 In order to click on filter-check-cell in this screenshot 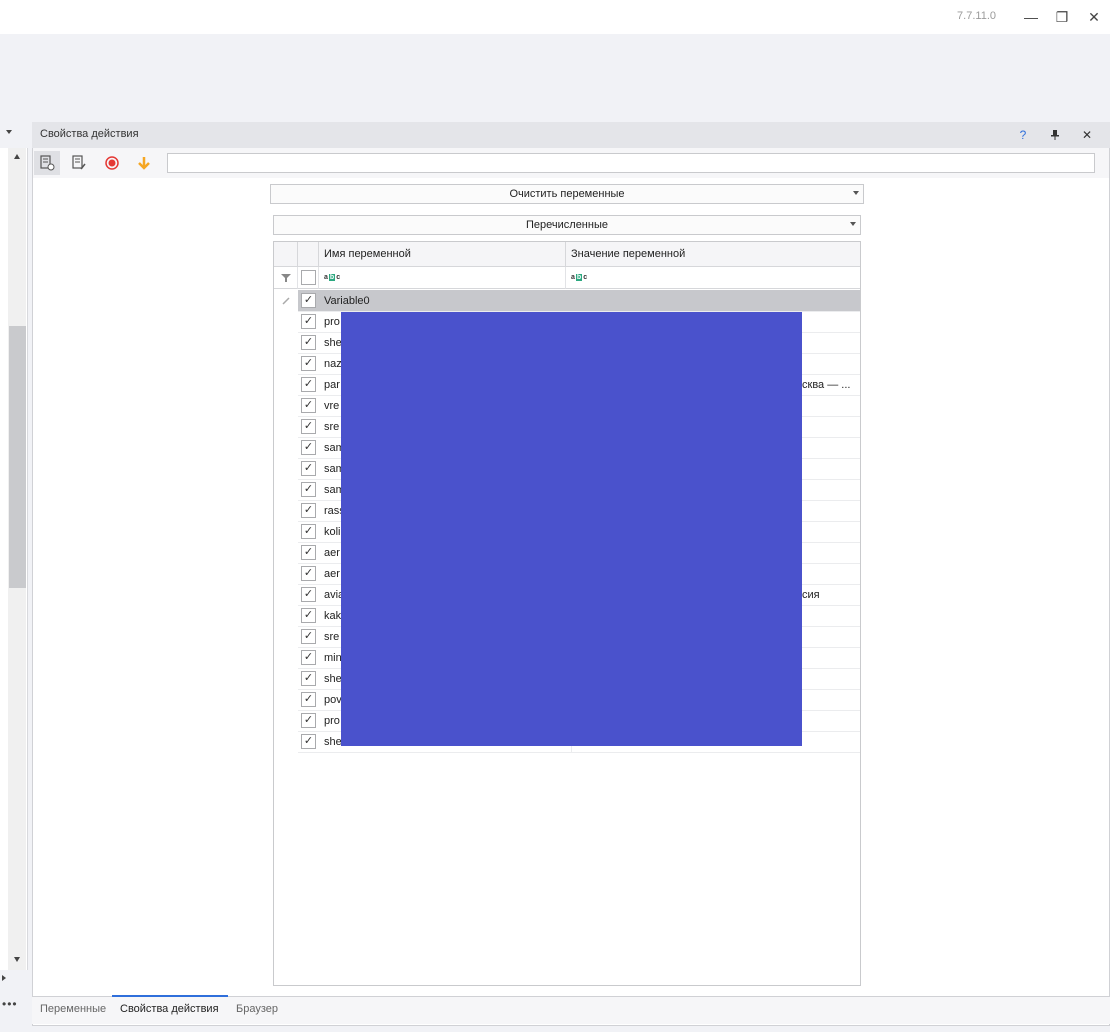, I will do `click(308, 278)`.